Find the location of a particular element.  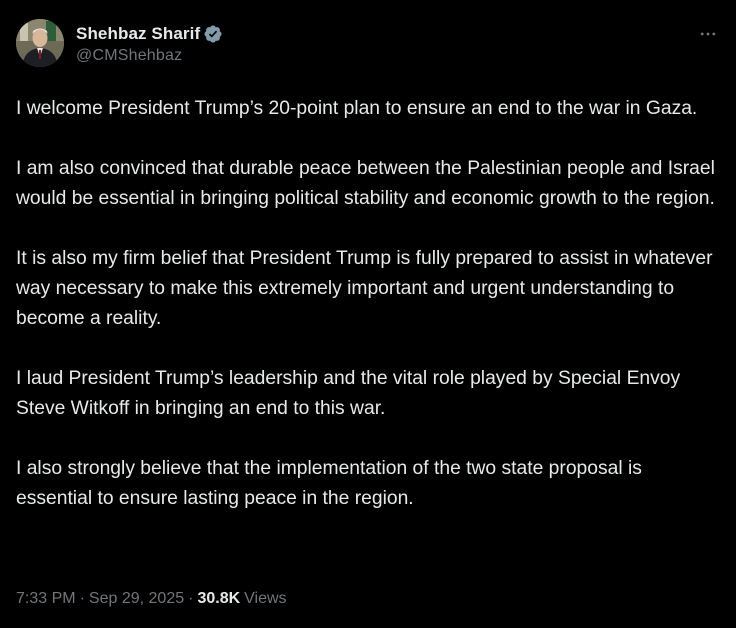

handle: @CMShehbaz is located at coordinates (149, 56).